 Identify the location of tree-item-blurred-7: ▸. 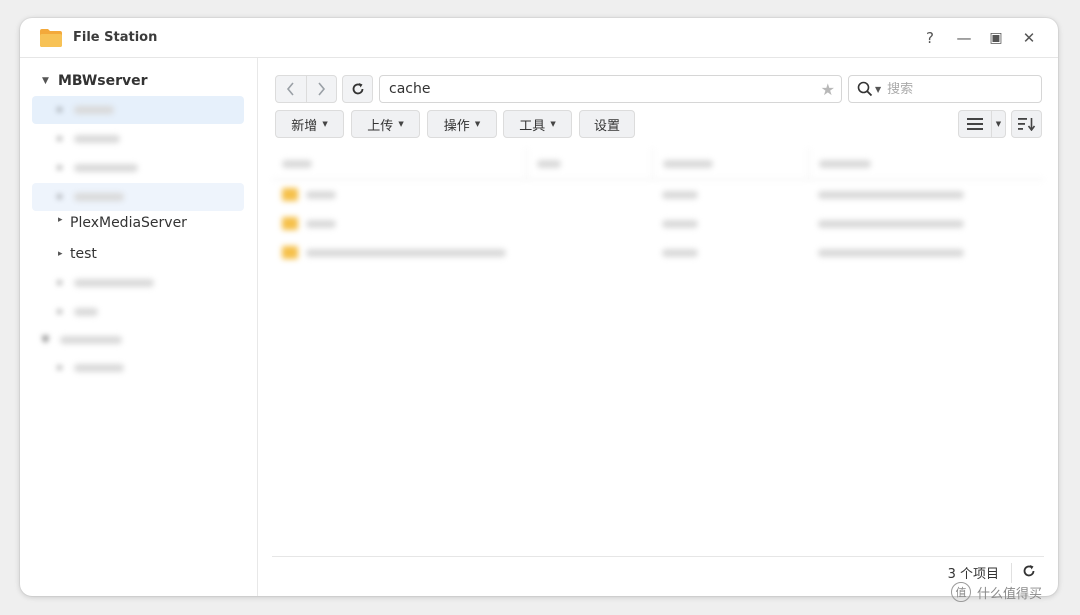
(91, 368).